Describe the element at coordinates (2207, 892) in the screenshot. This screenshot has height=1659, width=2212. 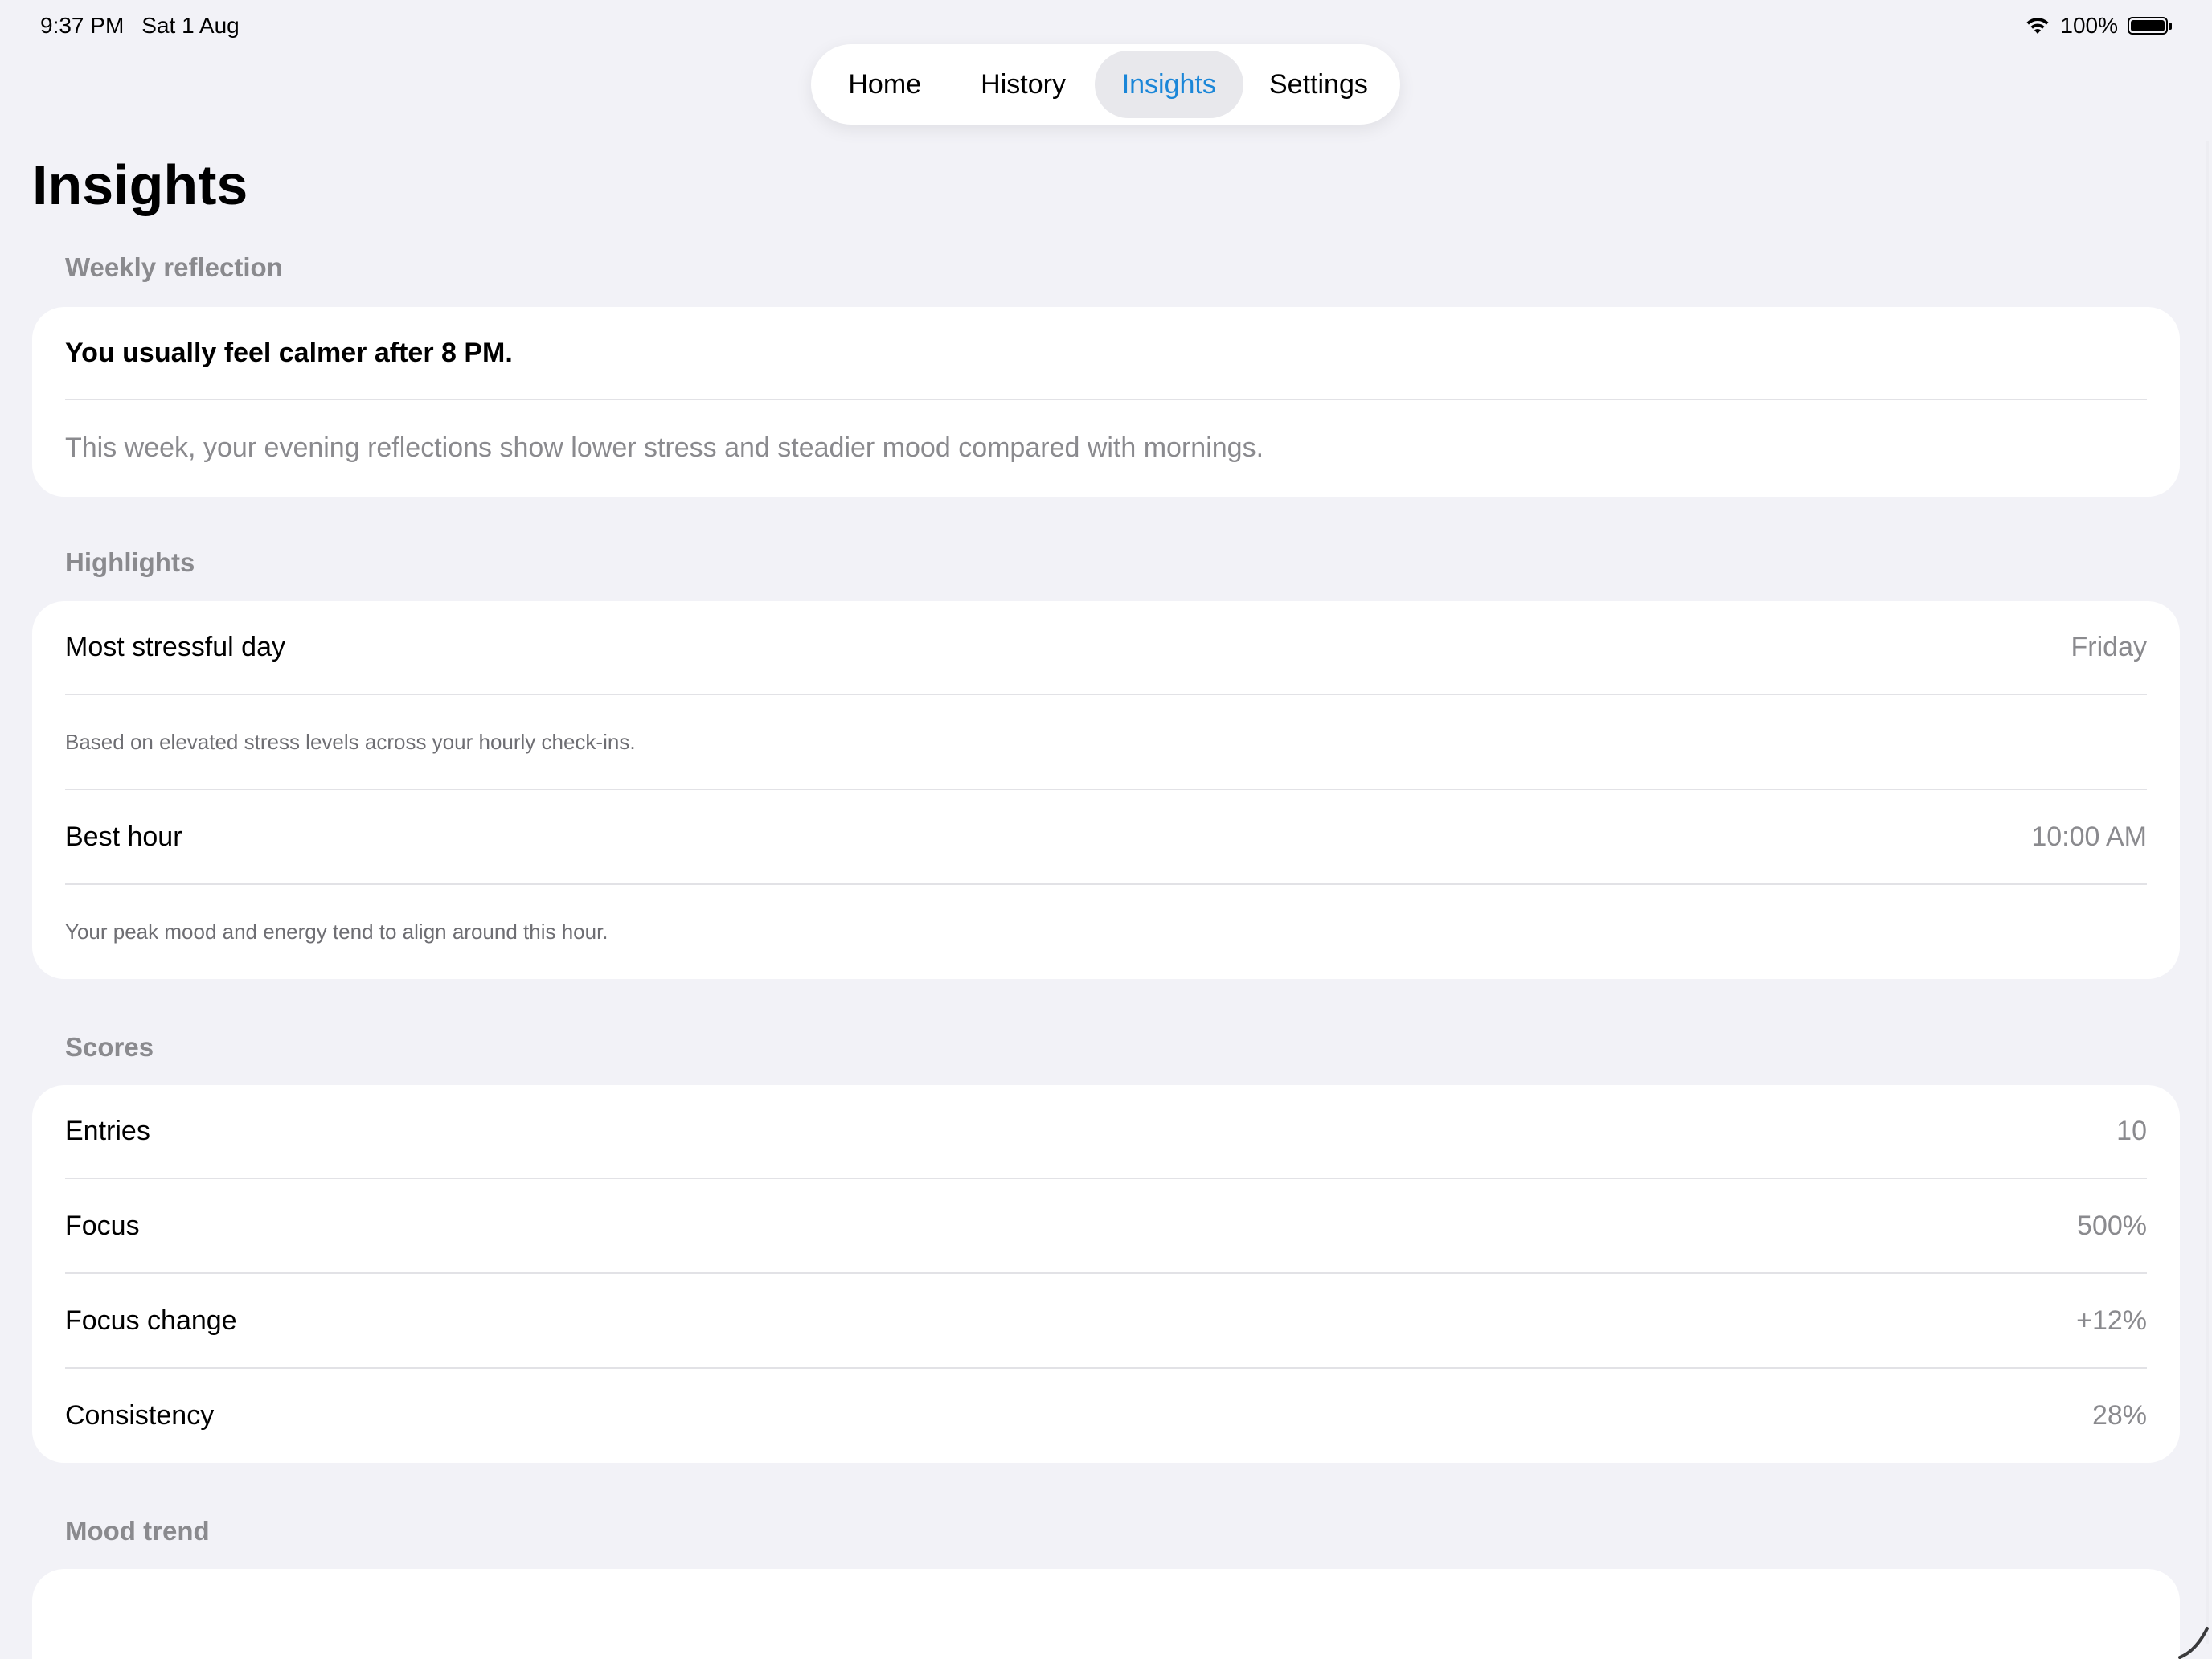
I see `scroll-indicator` at that location.